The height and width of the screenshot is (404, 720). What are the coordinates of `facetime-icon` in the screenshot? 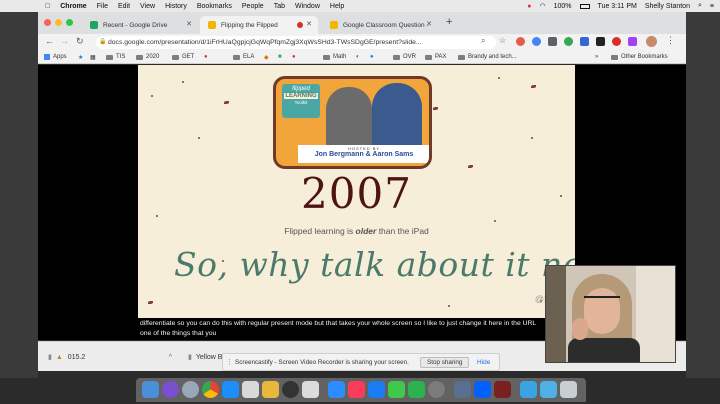 It's located at (416, 389).